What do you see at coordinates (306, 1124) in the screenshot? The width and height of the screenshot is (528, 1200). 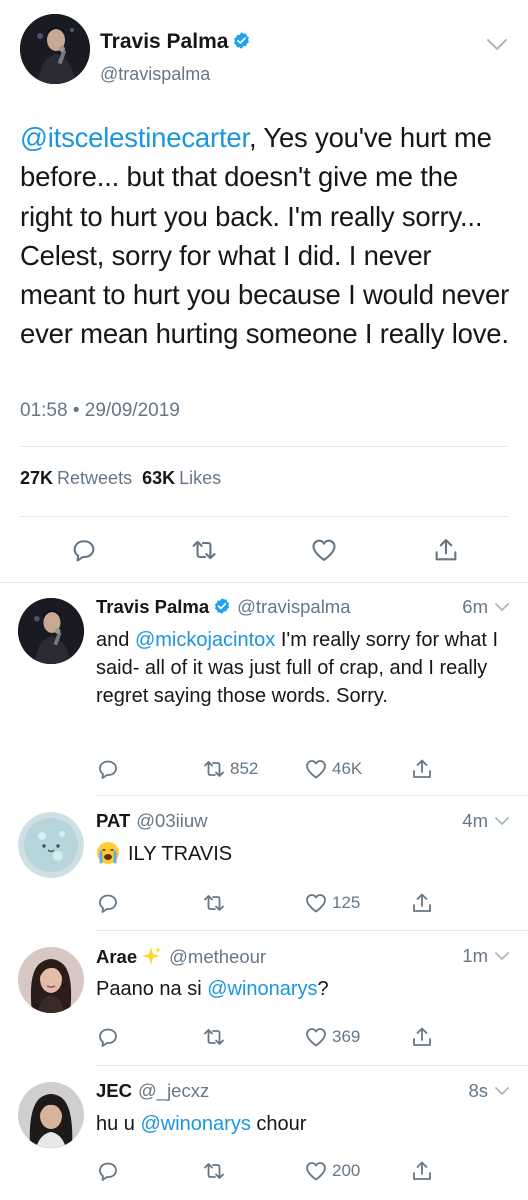 I see `reply-text: hu u @winonarys chour` at bounding box center [306, 1124].